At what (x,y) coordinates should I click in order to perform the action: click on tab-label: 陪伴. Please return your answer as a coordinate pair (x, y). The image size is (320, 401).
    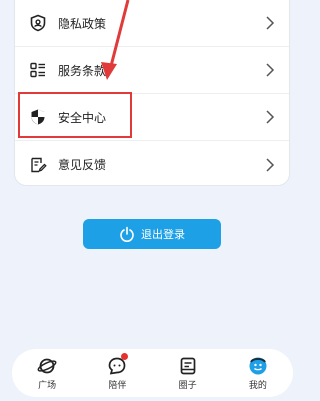
    Looking at the image, I should click on (117, 385).